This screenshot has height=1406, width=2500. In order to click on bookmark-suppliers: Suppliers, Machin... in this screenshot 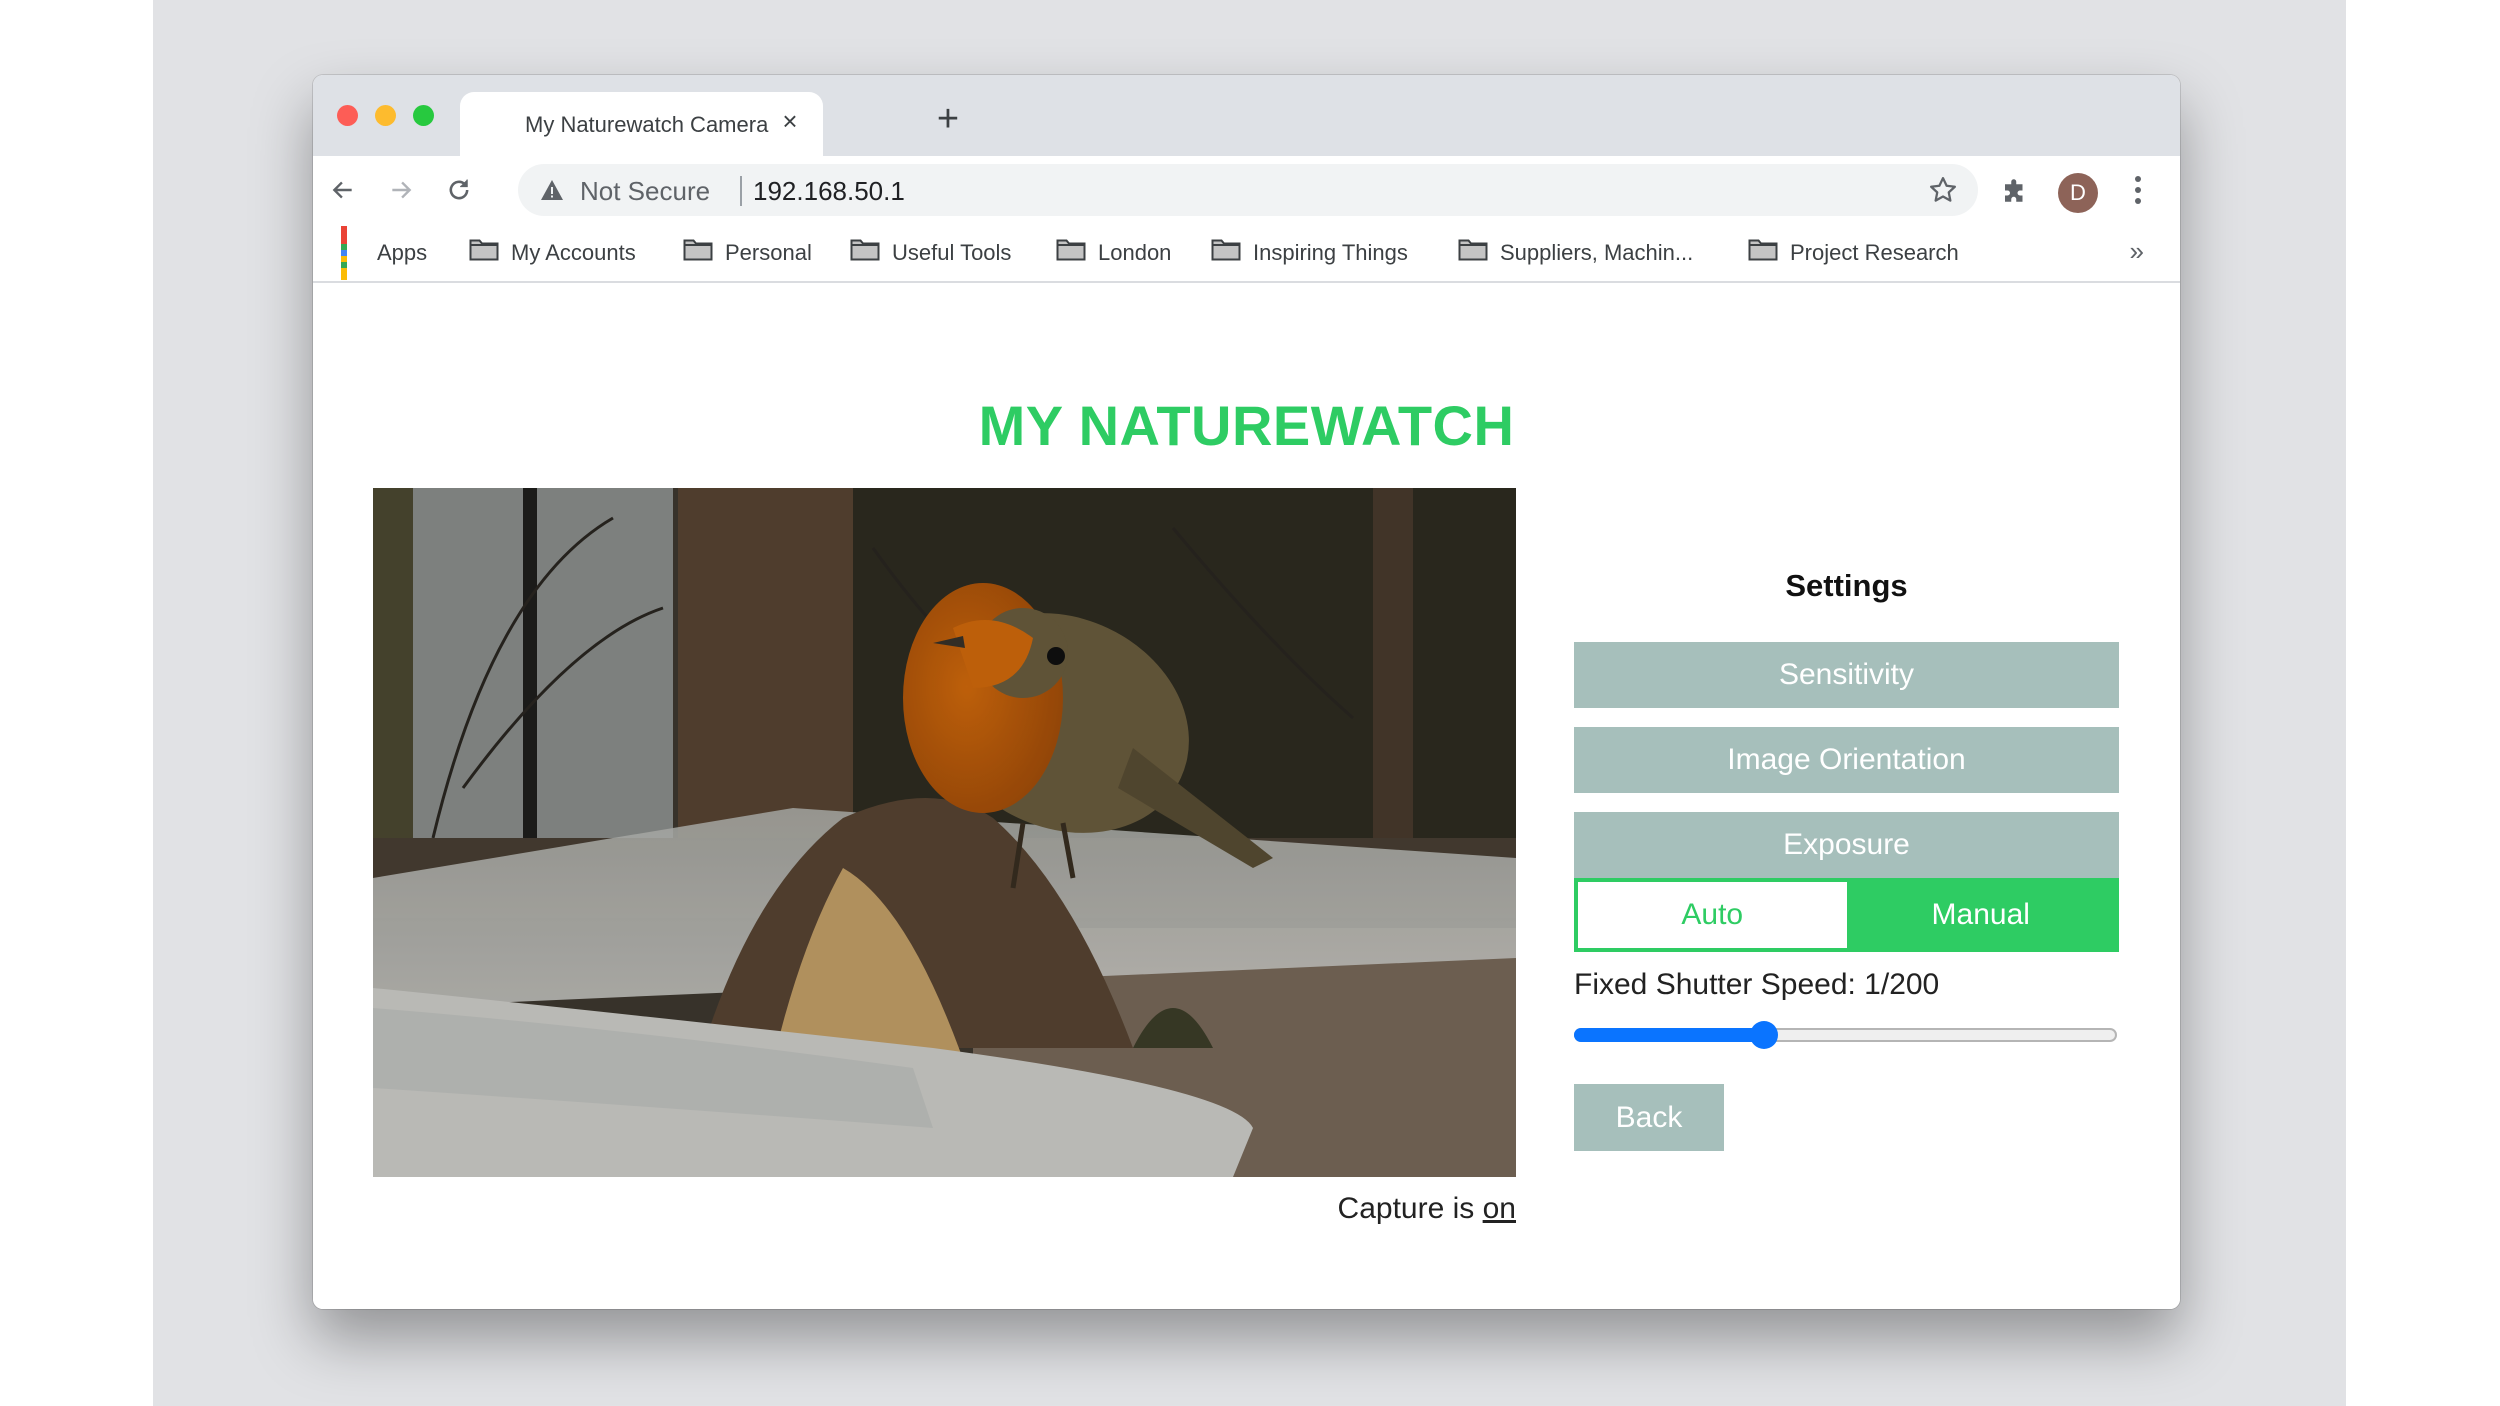, I will do `click(1575, 253)`.